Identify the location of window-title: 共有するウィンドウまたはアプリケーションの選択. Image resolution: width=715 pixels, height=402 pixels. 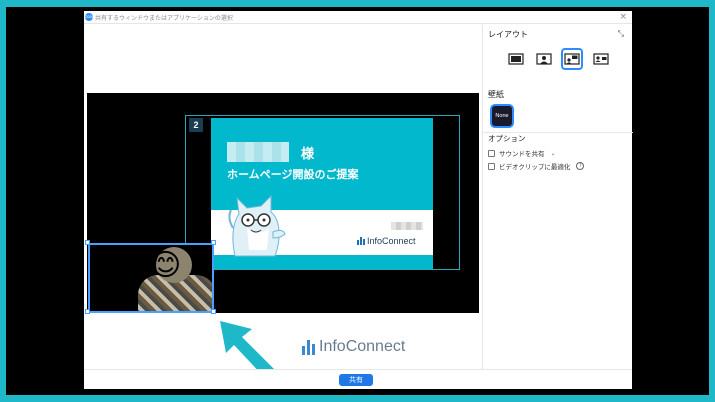
(164, 18).